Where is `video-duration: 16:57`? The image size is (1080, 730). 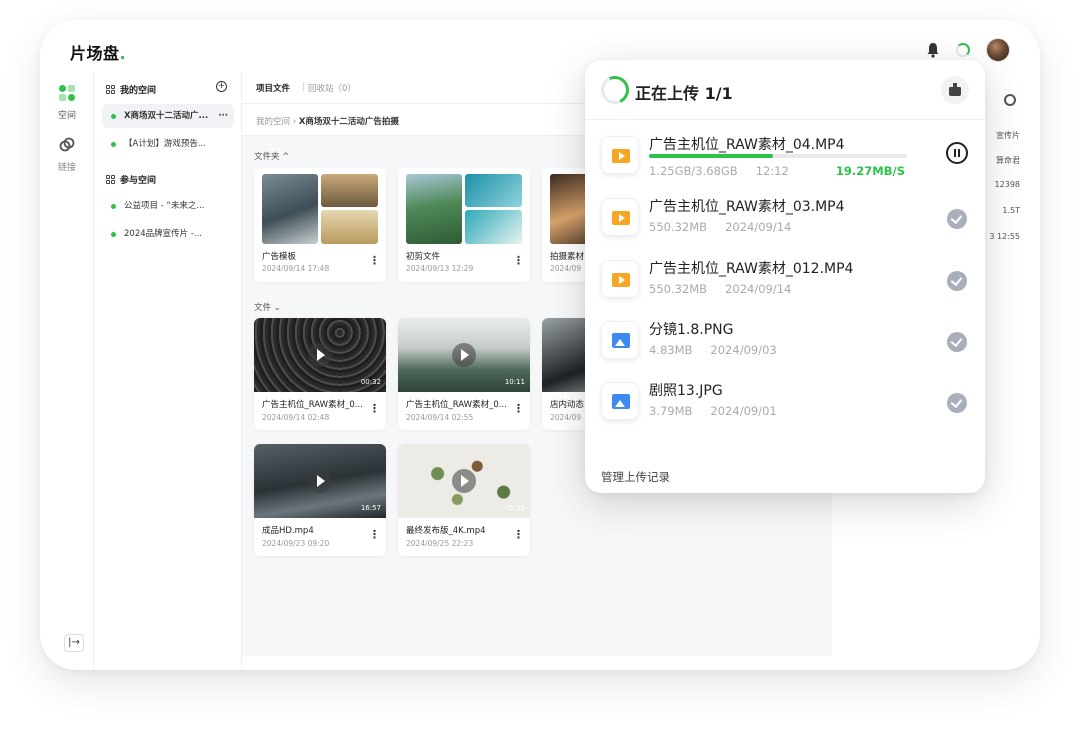 video-duration: 16:57 is located at coordinates (370, 508).